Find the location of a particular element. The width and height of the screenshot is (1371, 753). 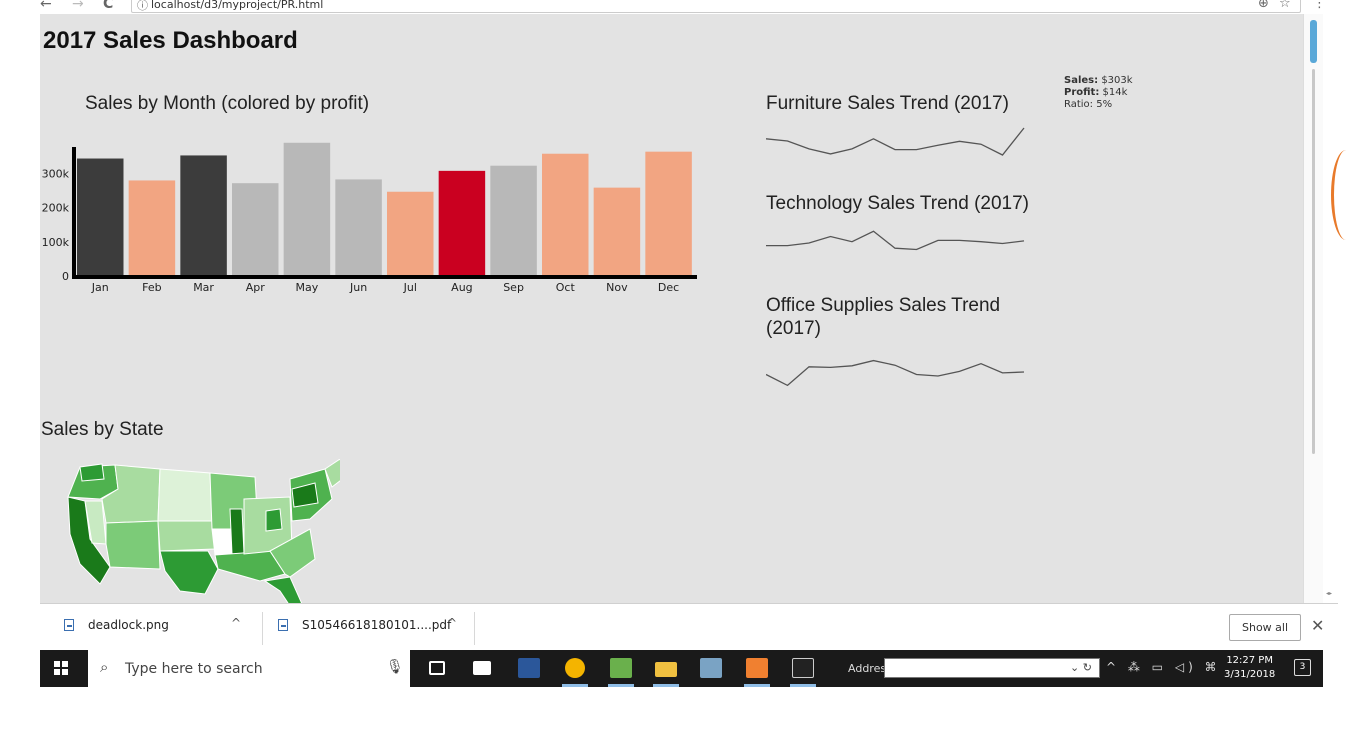

file-explorer-icon is located at coordinates (666, 669).